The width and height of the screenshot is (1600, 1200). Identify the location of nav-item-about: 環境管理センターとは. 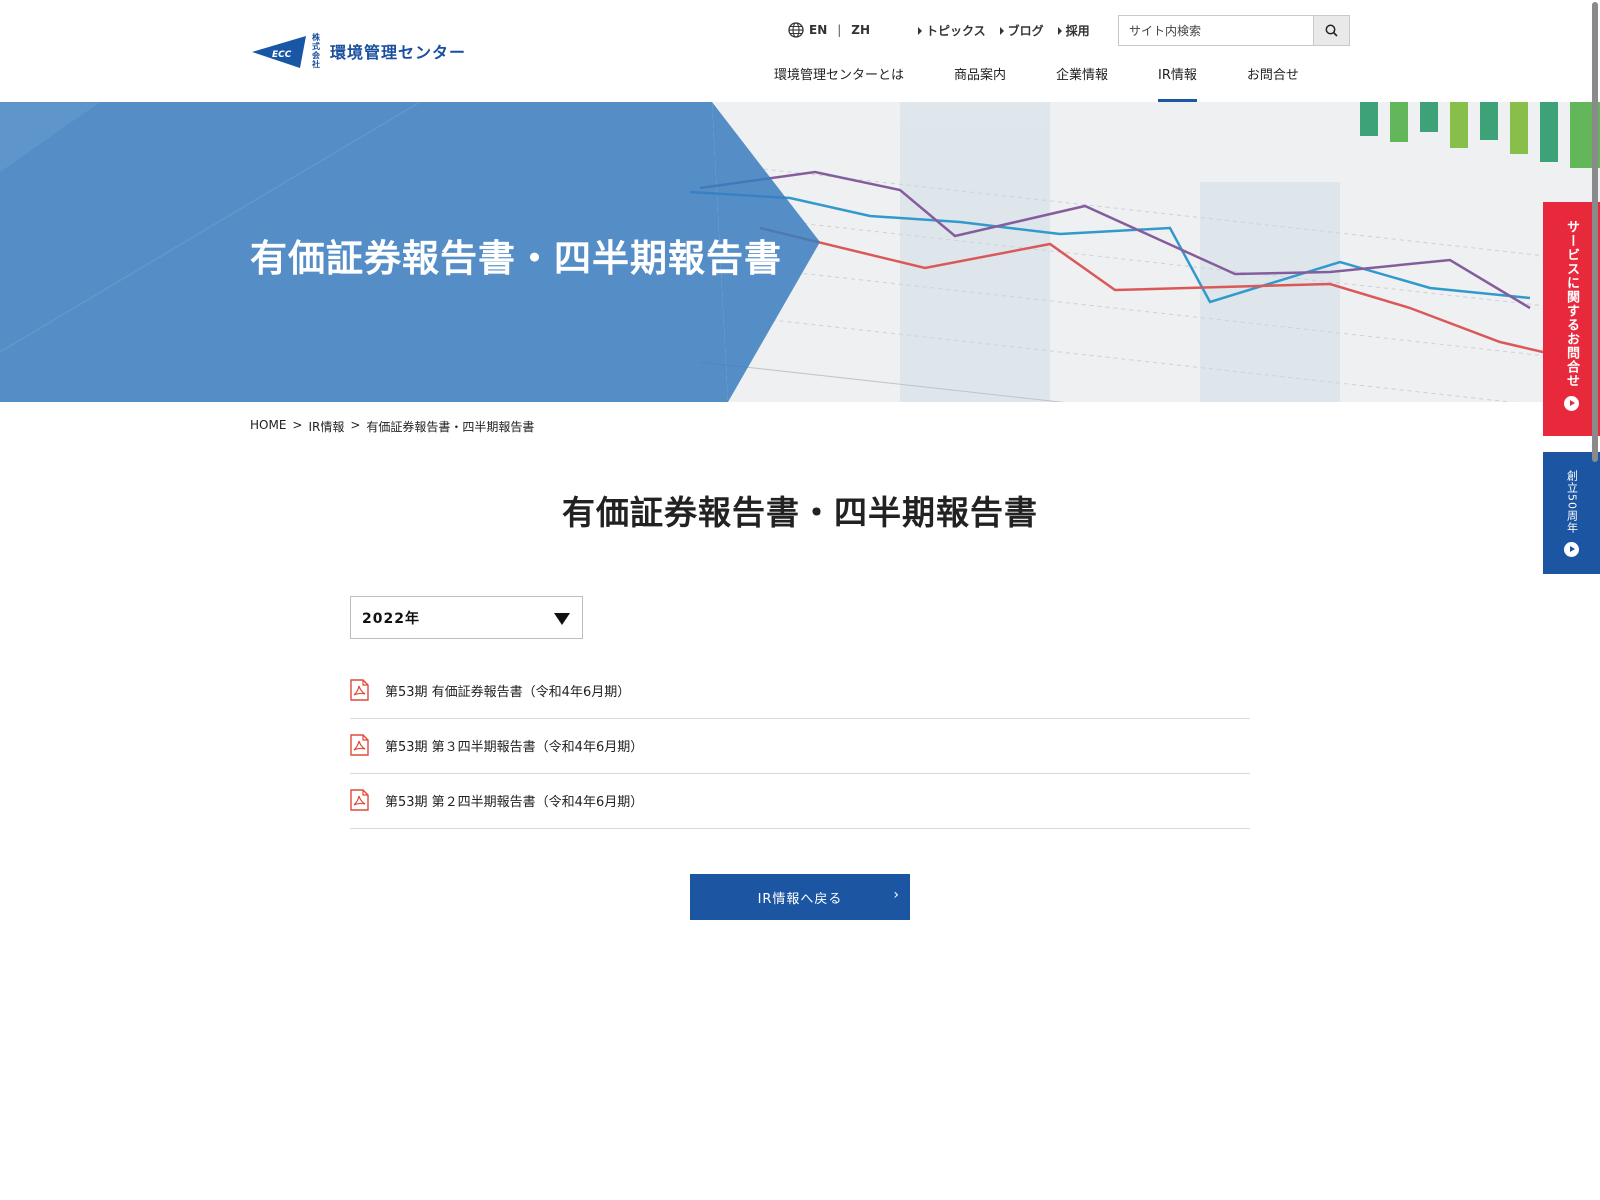
(839, 82).